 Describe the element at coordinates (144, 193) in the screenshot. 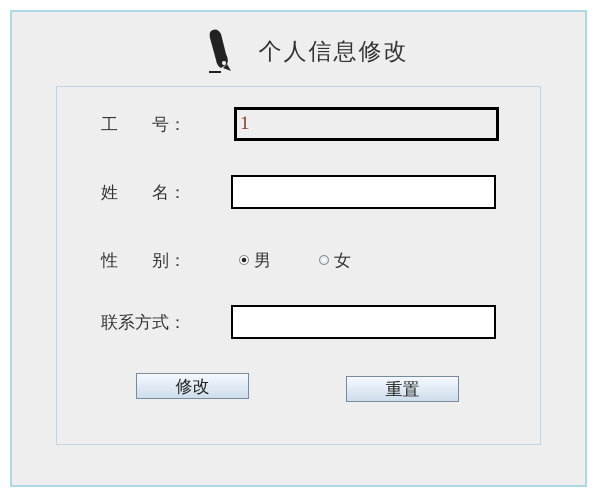

I see `field-label: 姓 名：` at that location.